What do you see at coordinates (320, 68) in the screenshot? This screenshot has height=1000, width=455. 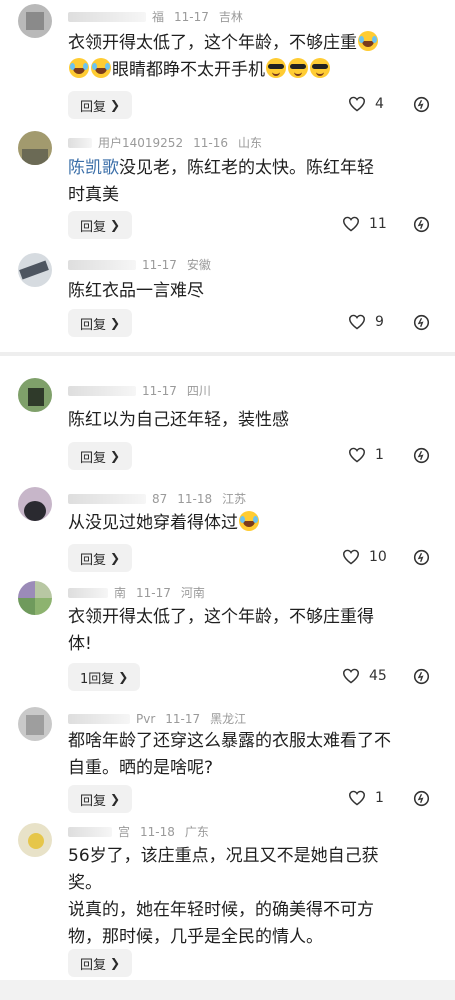 I see `sunglasses-icon` at bounding box center [320, 68].